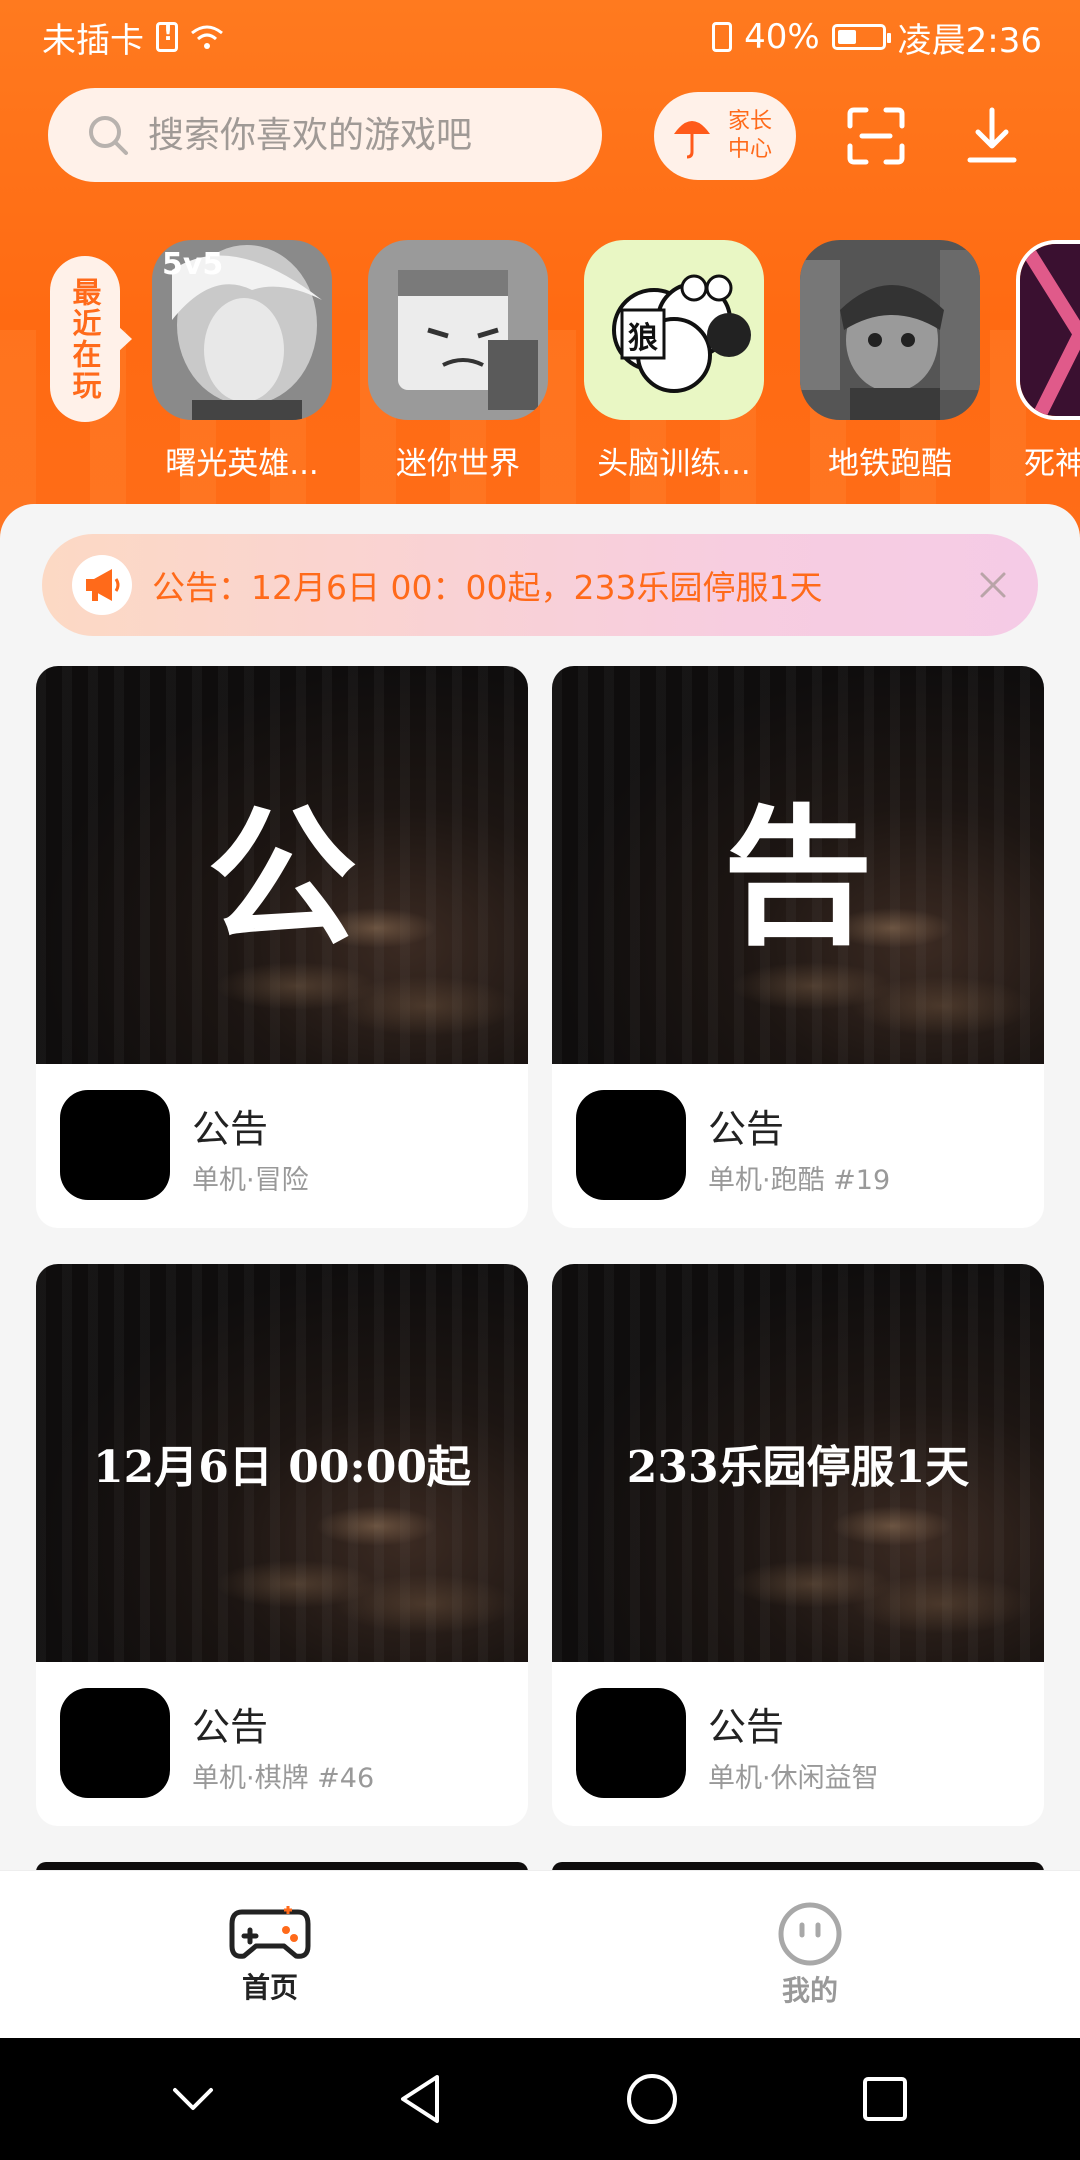 Image resolution: width=1080 pixels, height=2160 pixels. Describe the element at coordinates (540, 37) in the screenshot. I see `status-bar: 未插卡 40% 凌晨2:36` at that location.